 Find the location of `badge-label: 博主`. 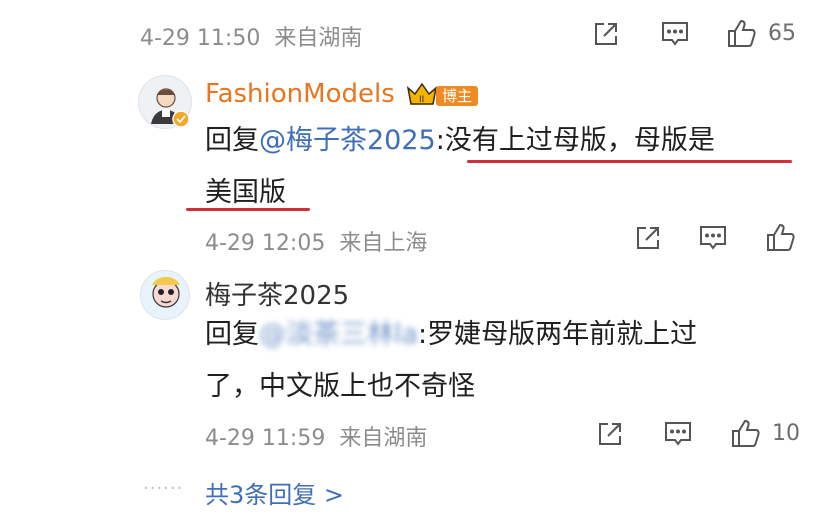

badge-label: 博主 is located at coordinates (457, 96).